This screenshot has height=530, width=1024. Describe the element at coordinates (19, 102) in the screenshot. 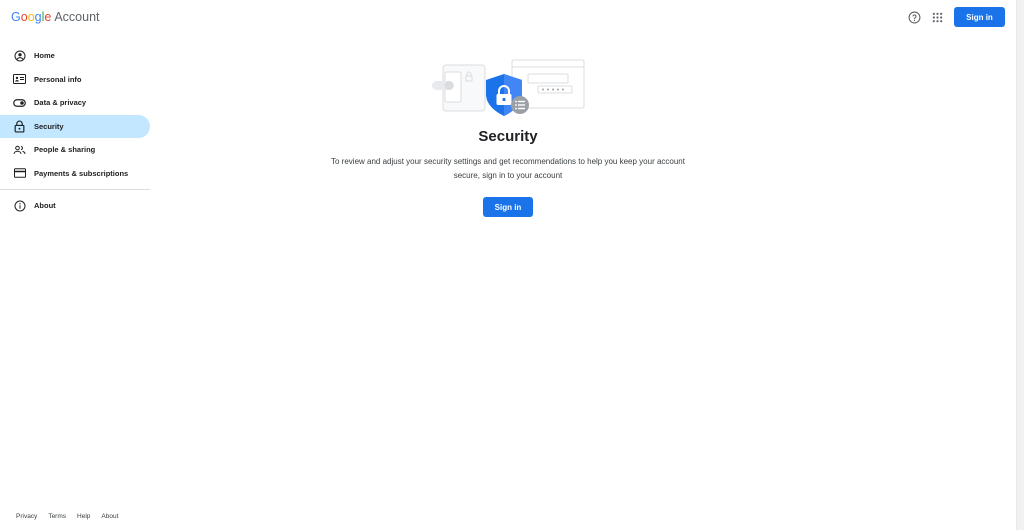

I see `toggle-icon` at that location.